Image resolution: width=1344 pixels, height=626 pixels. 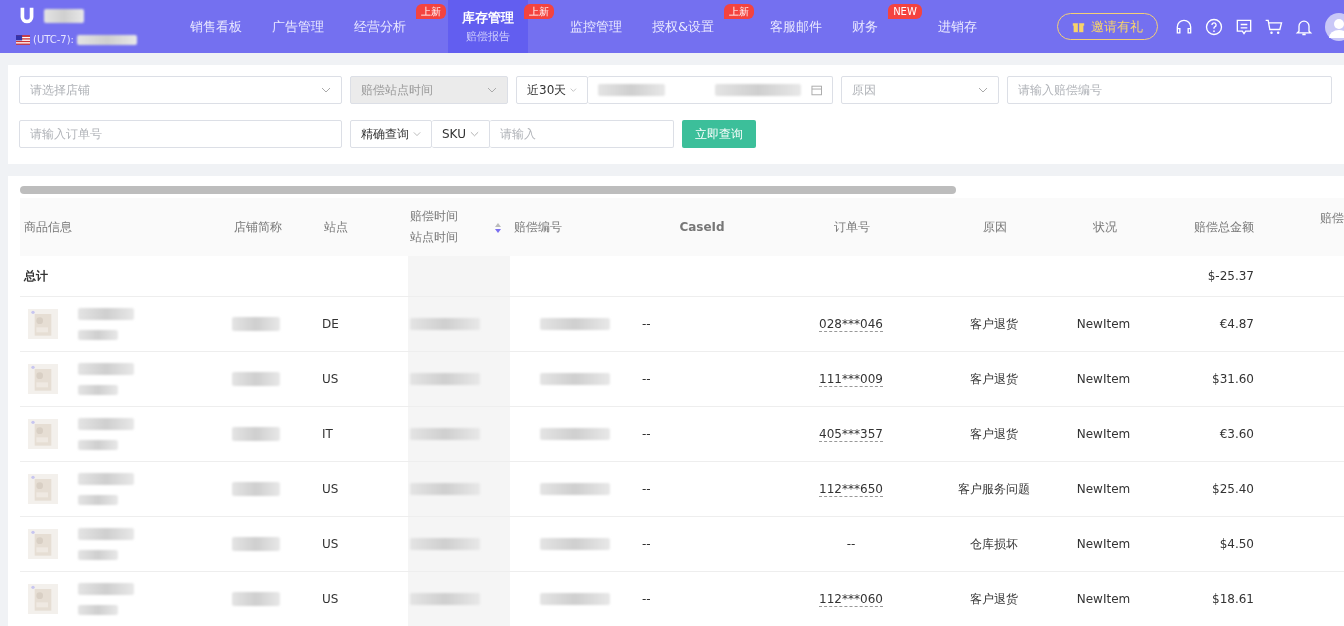 What do you see at coordinates (851, 379) in the screenshot?
I see `order-link: 111***009` at bounding box center [851, 379].